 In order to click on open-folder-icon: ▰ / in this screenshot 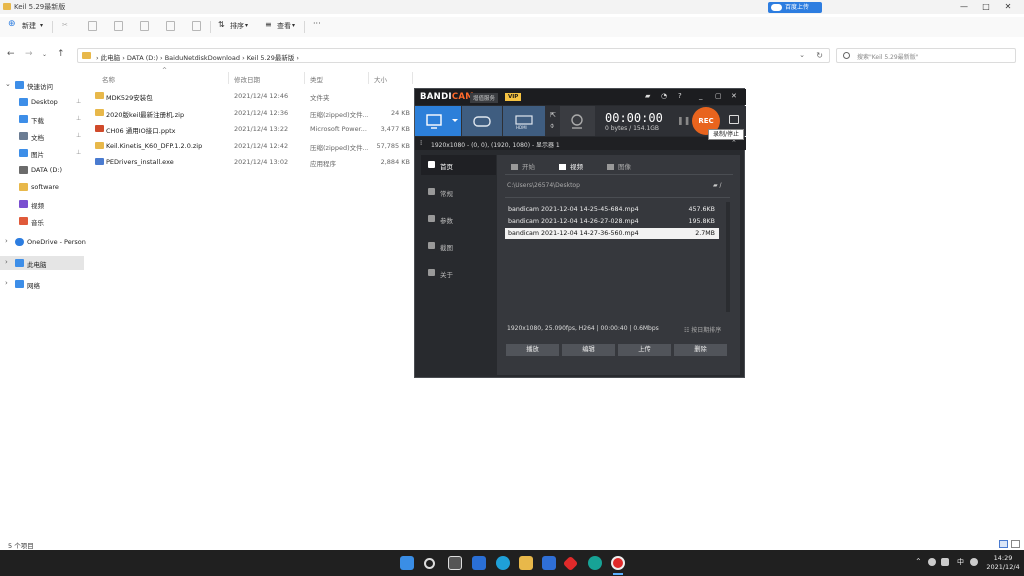, I will do `click(717, 185)`.